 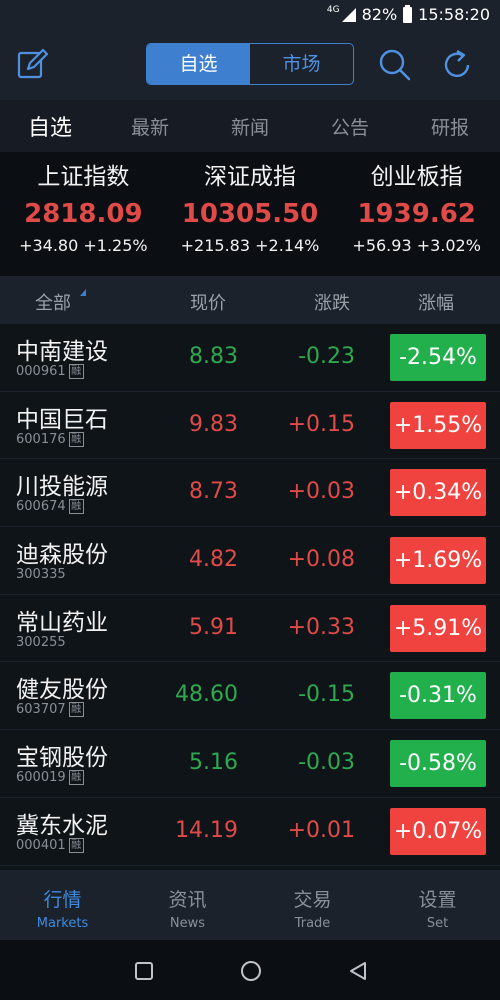 I want to click on stock-code: 603707, so click(x=41, y=710).